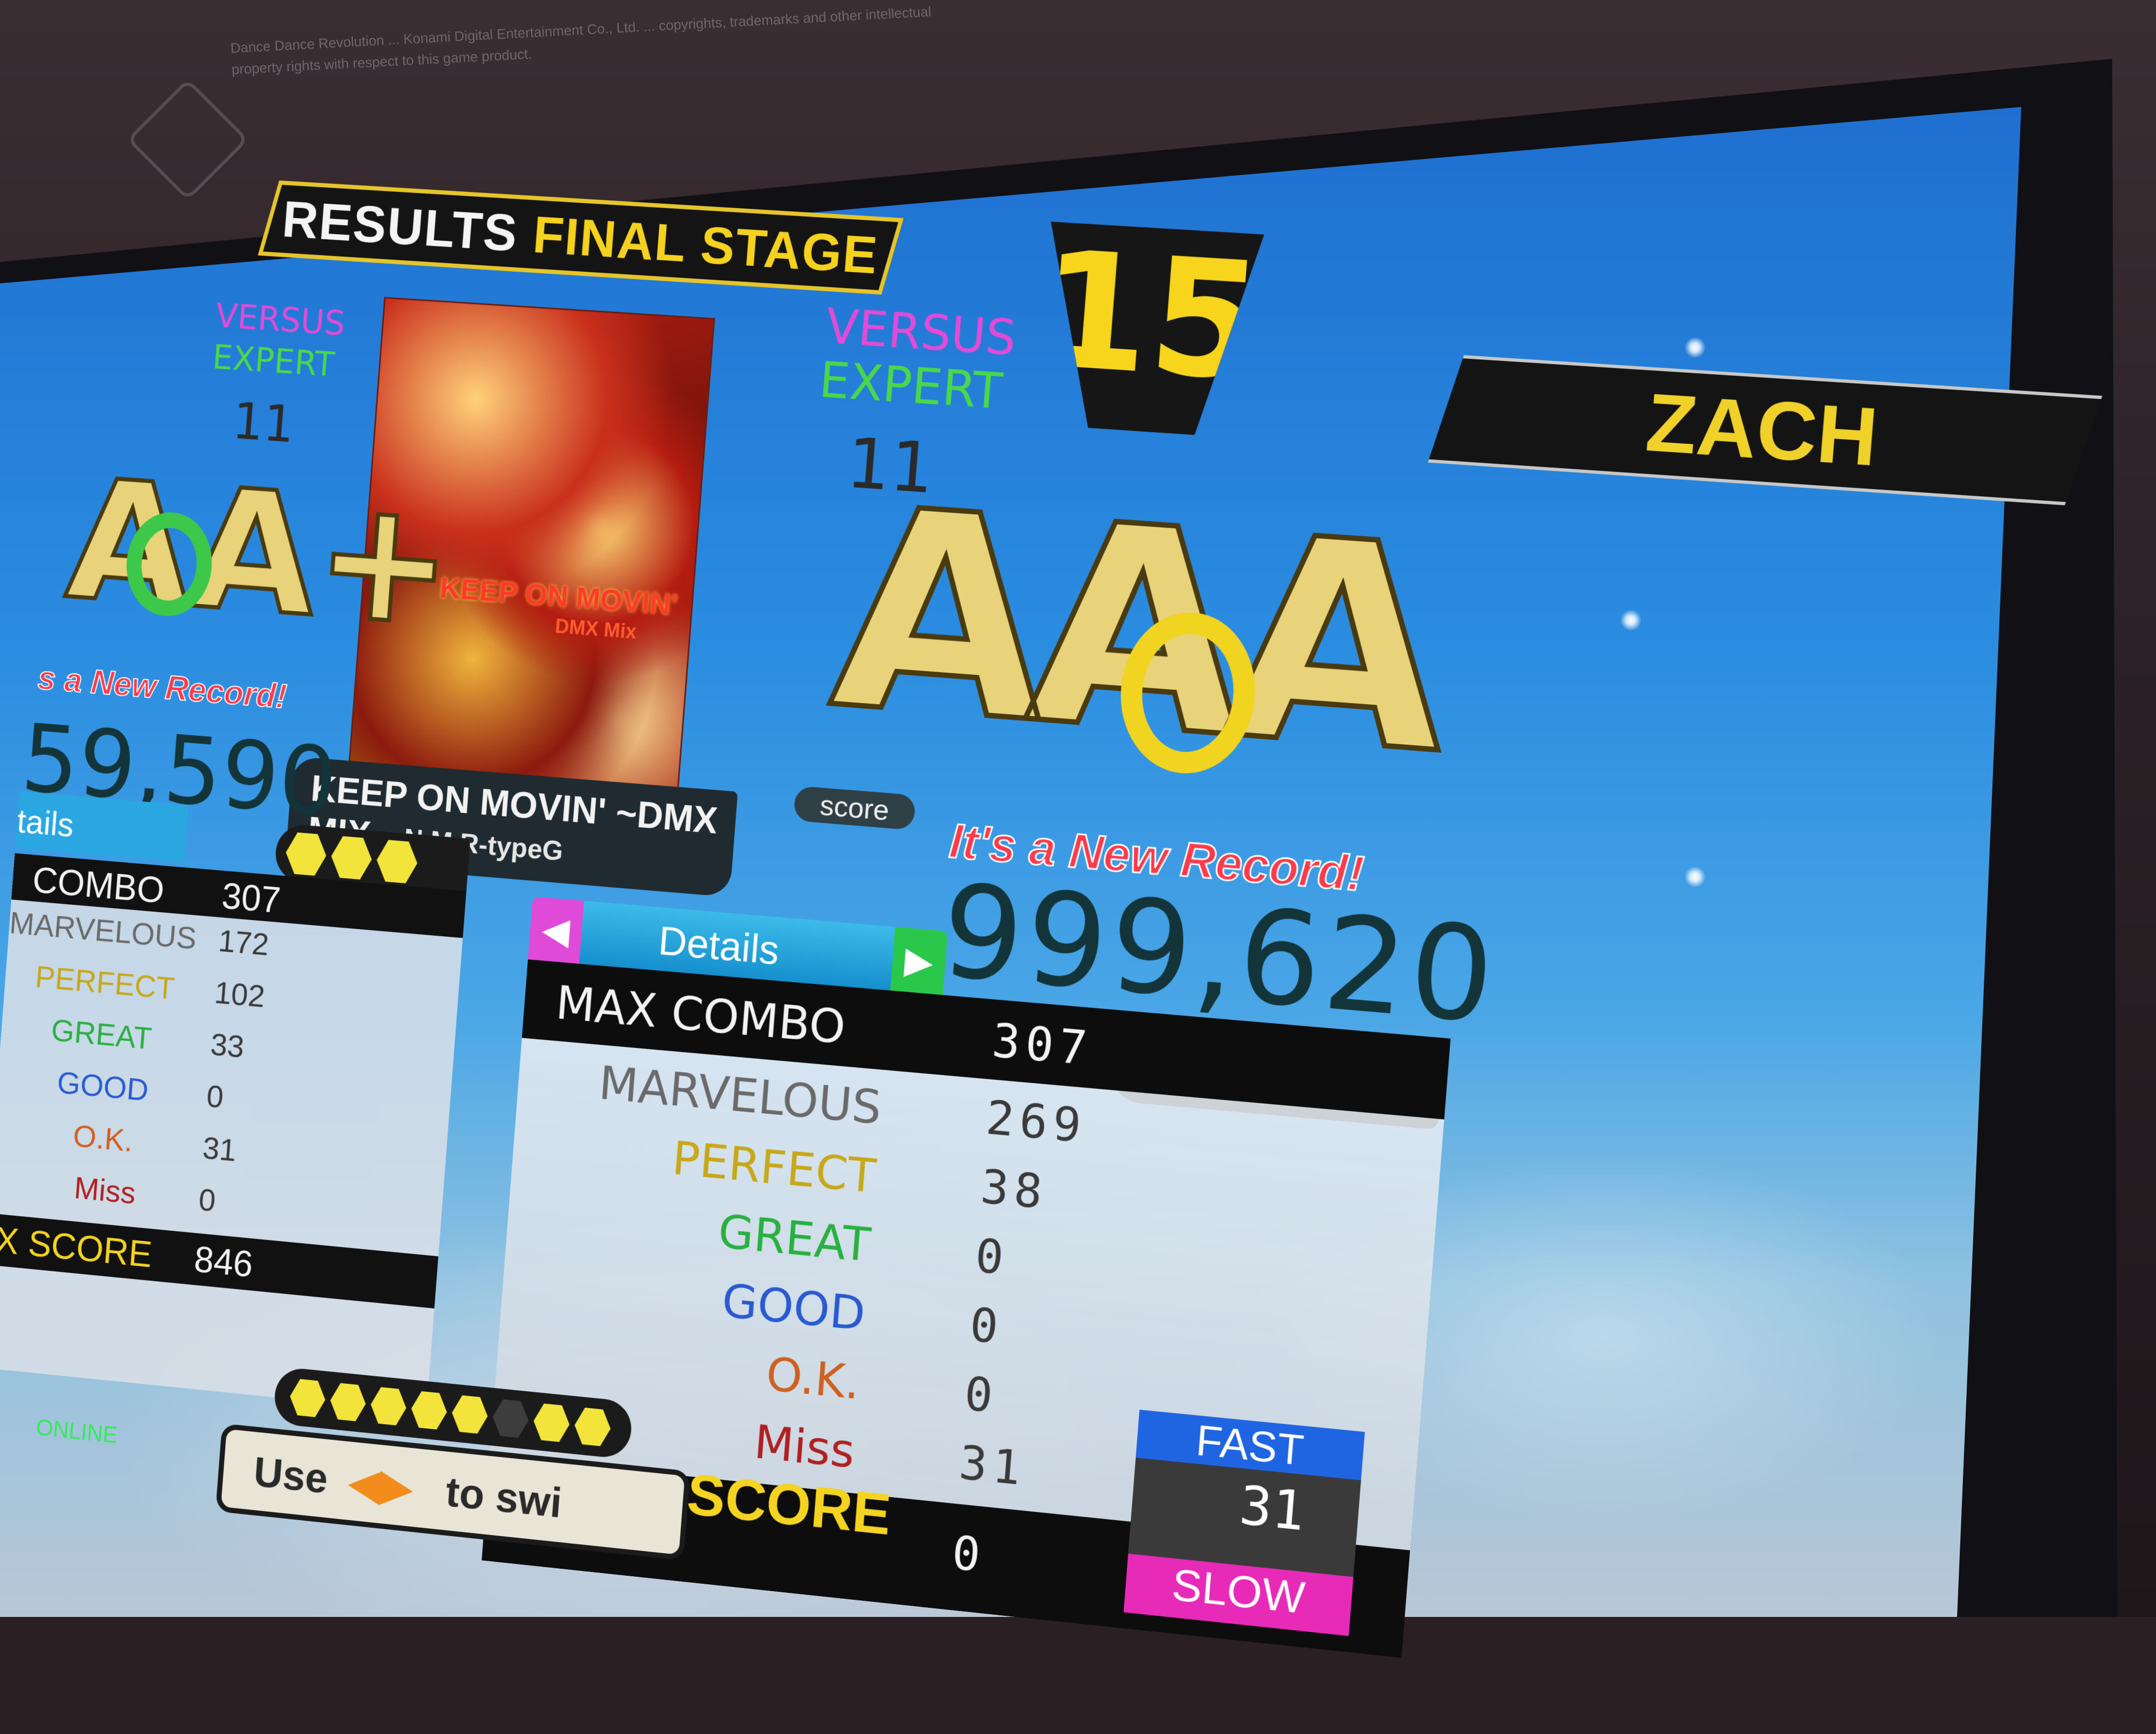 The width and height of the screenshot is (2156, 1734). What do you see at coordinates (239, 994) in the screenshot?
I see `row-value: 102` at bounding box center [239, 994].